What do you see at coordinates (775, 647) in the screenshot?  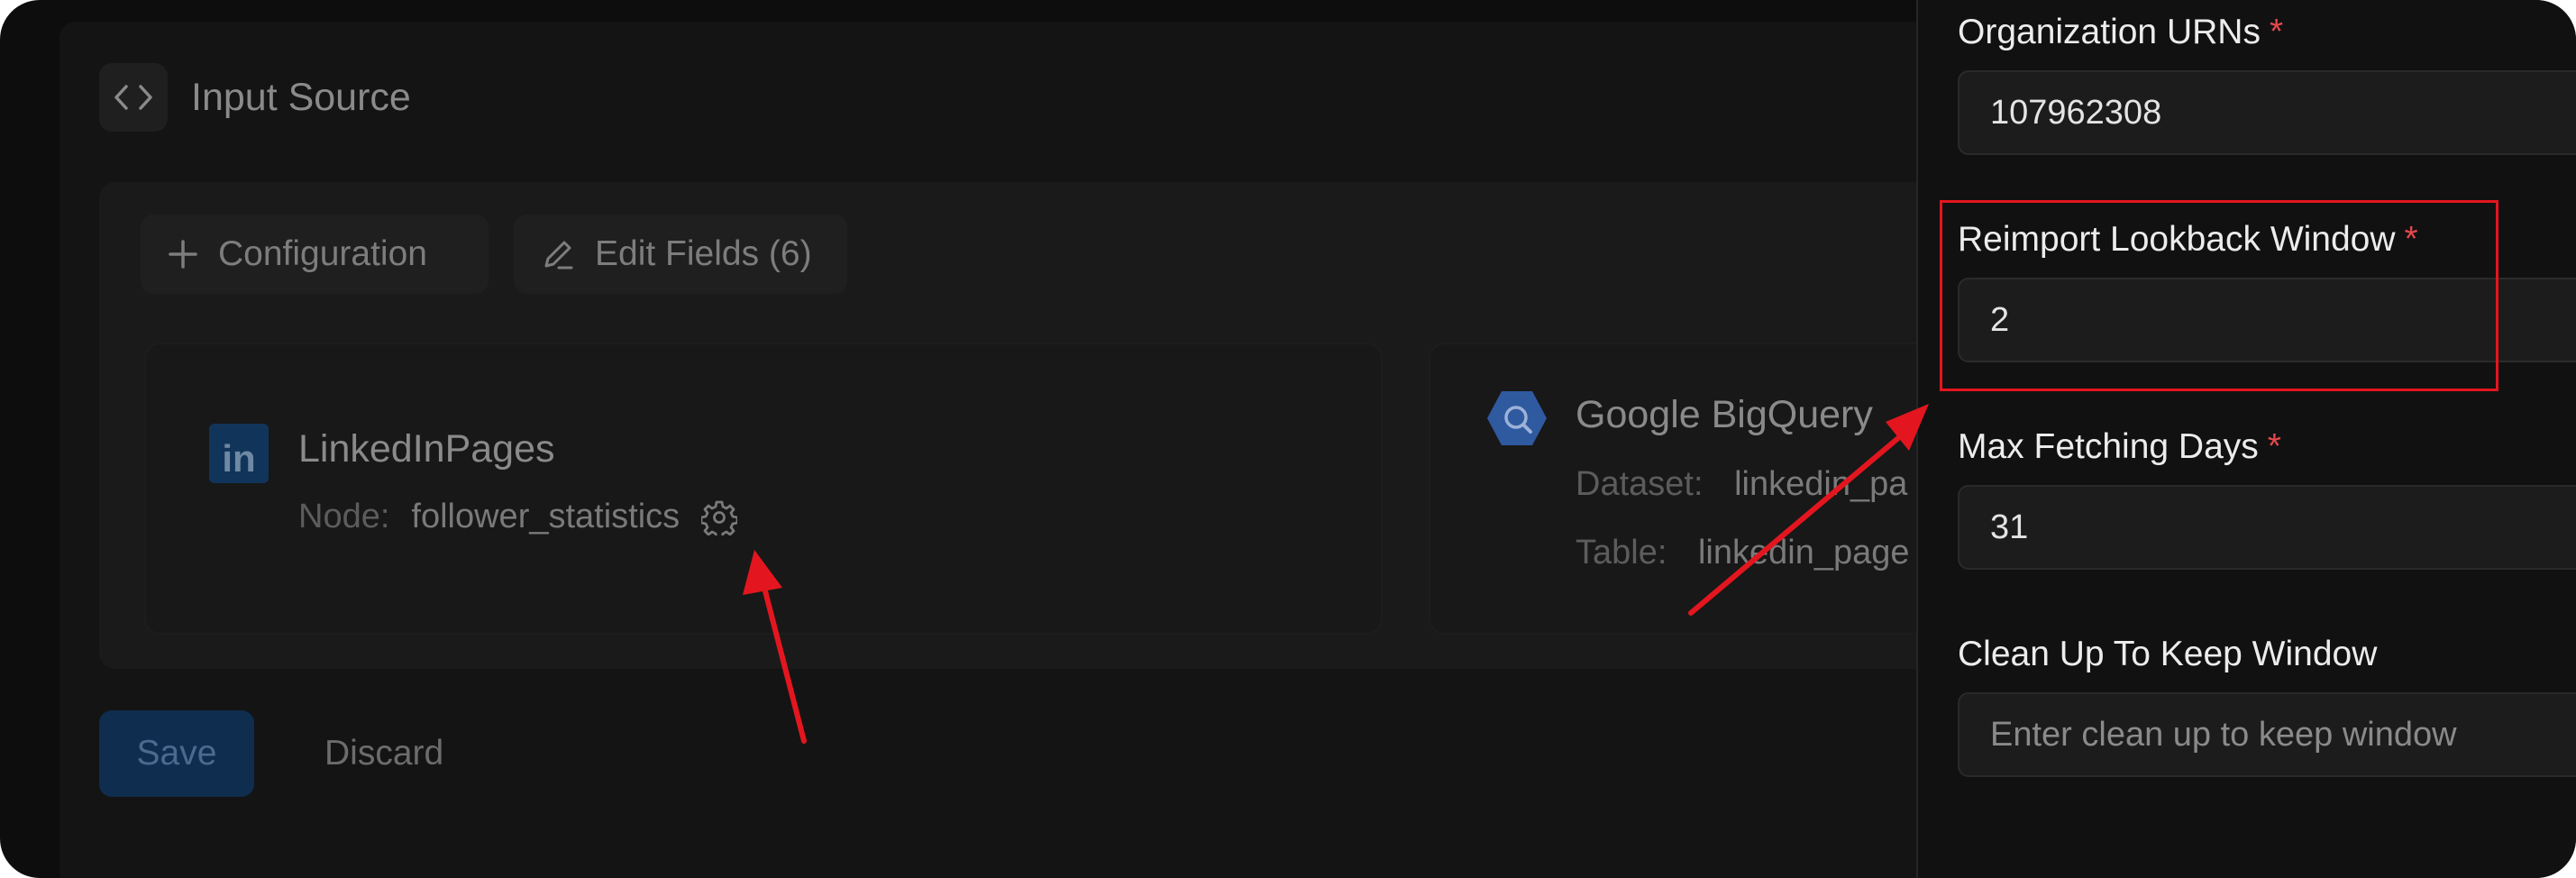 I see `annotation-arrow-to-gear` at bounding box center [775, 647].